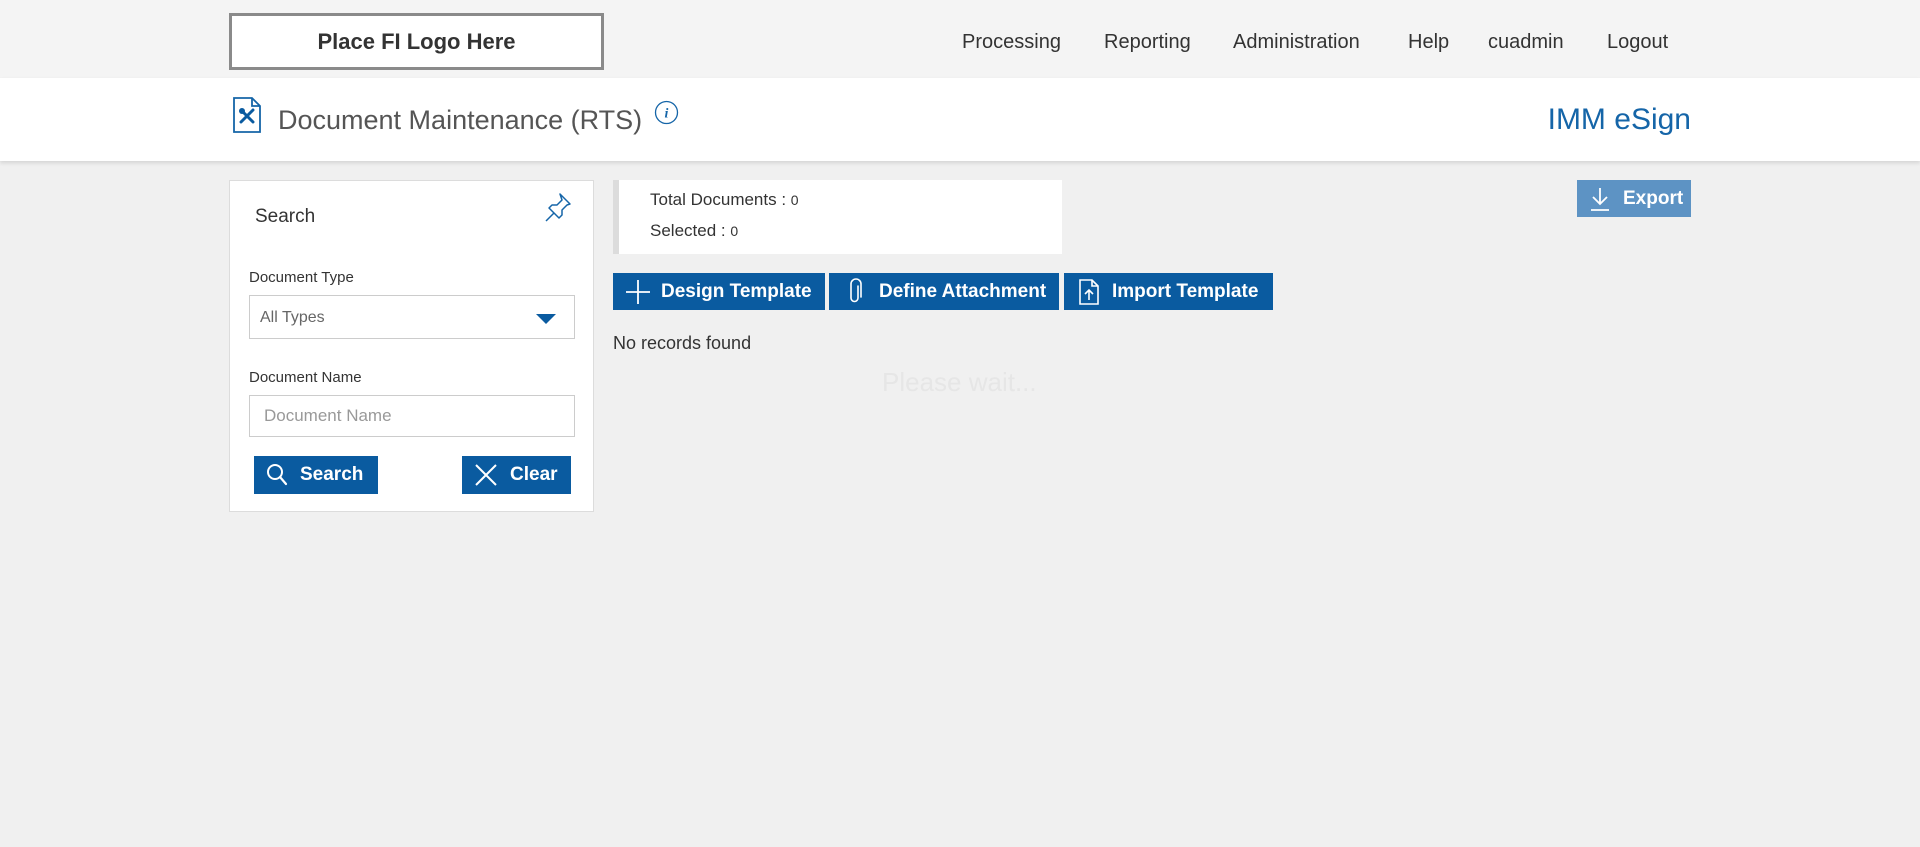  What do you see at coordinates (736, 291) in the screenshot?
I see `design-template-label: Design Template` at bounding box center [736, 291].